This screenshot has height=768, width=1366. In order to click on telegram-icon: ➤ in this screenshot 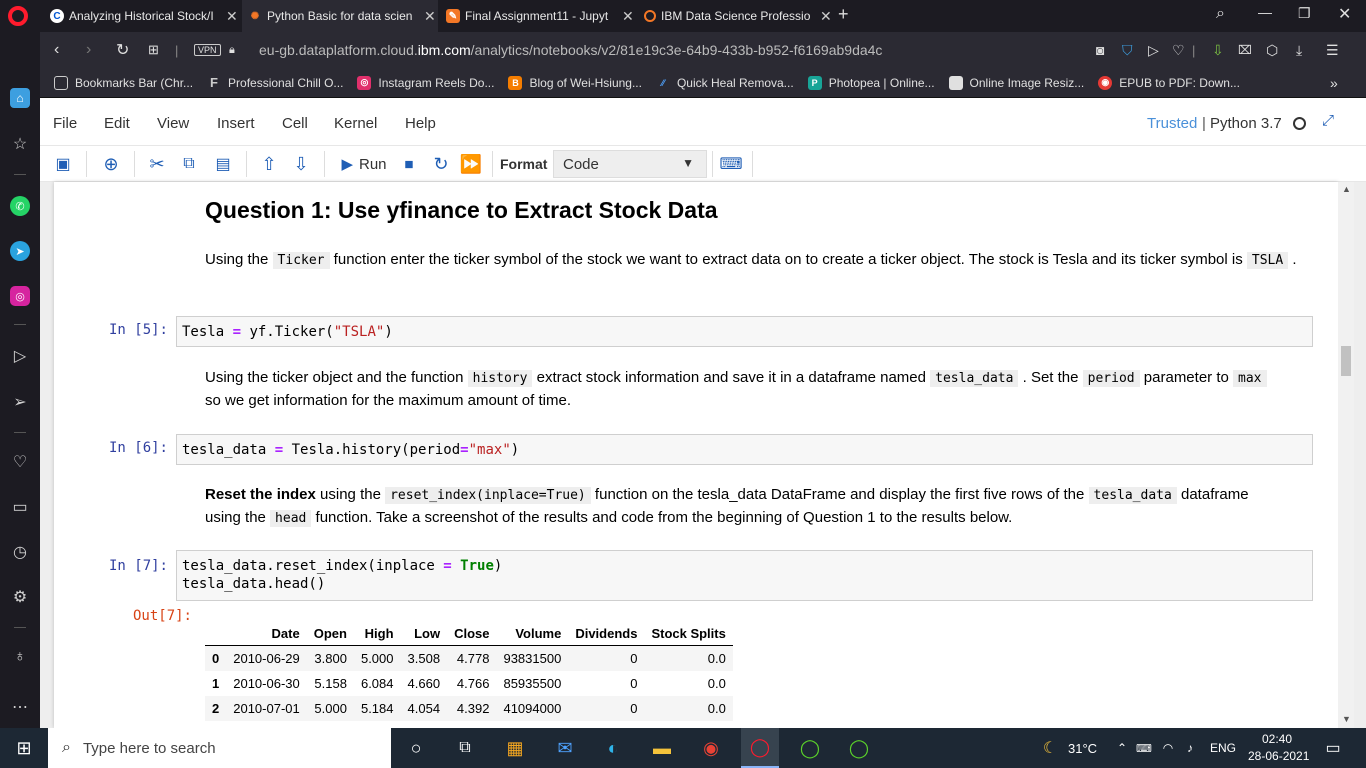, I will do `click(20, 251)`.